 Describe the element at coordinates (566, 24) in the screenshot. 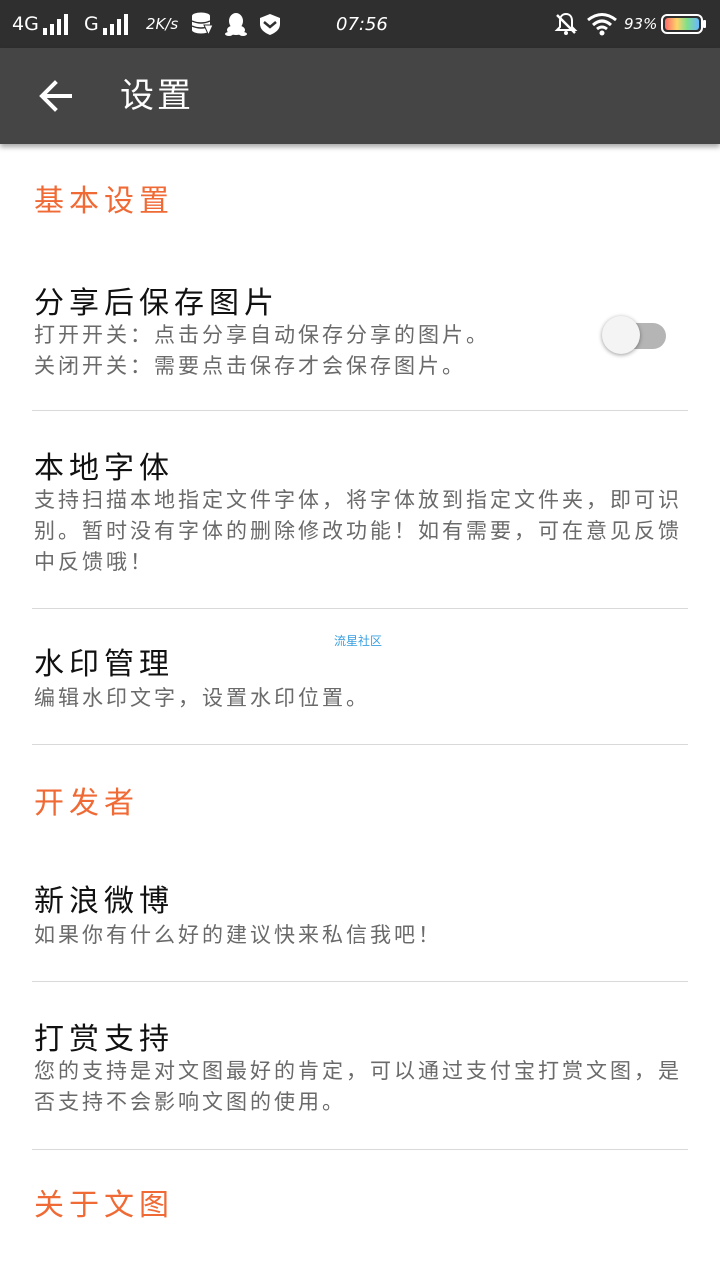

I see `notifications-off-icon` at that location.